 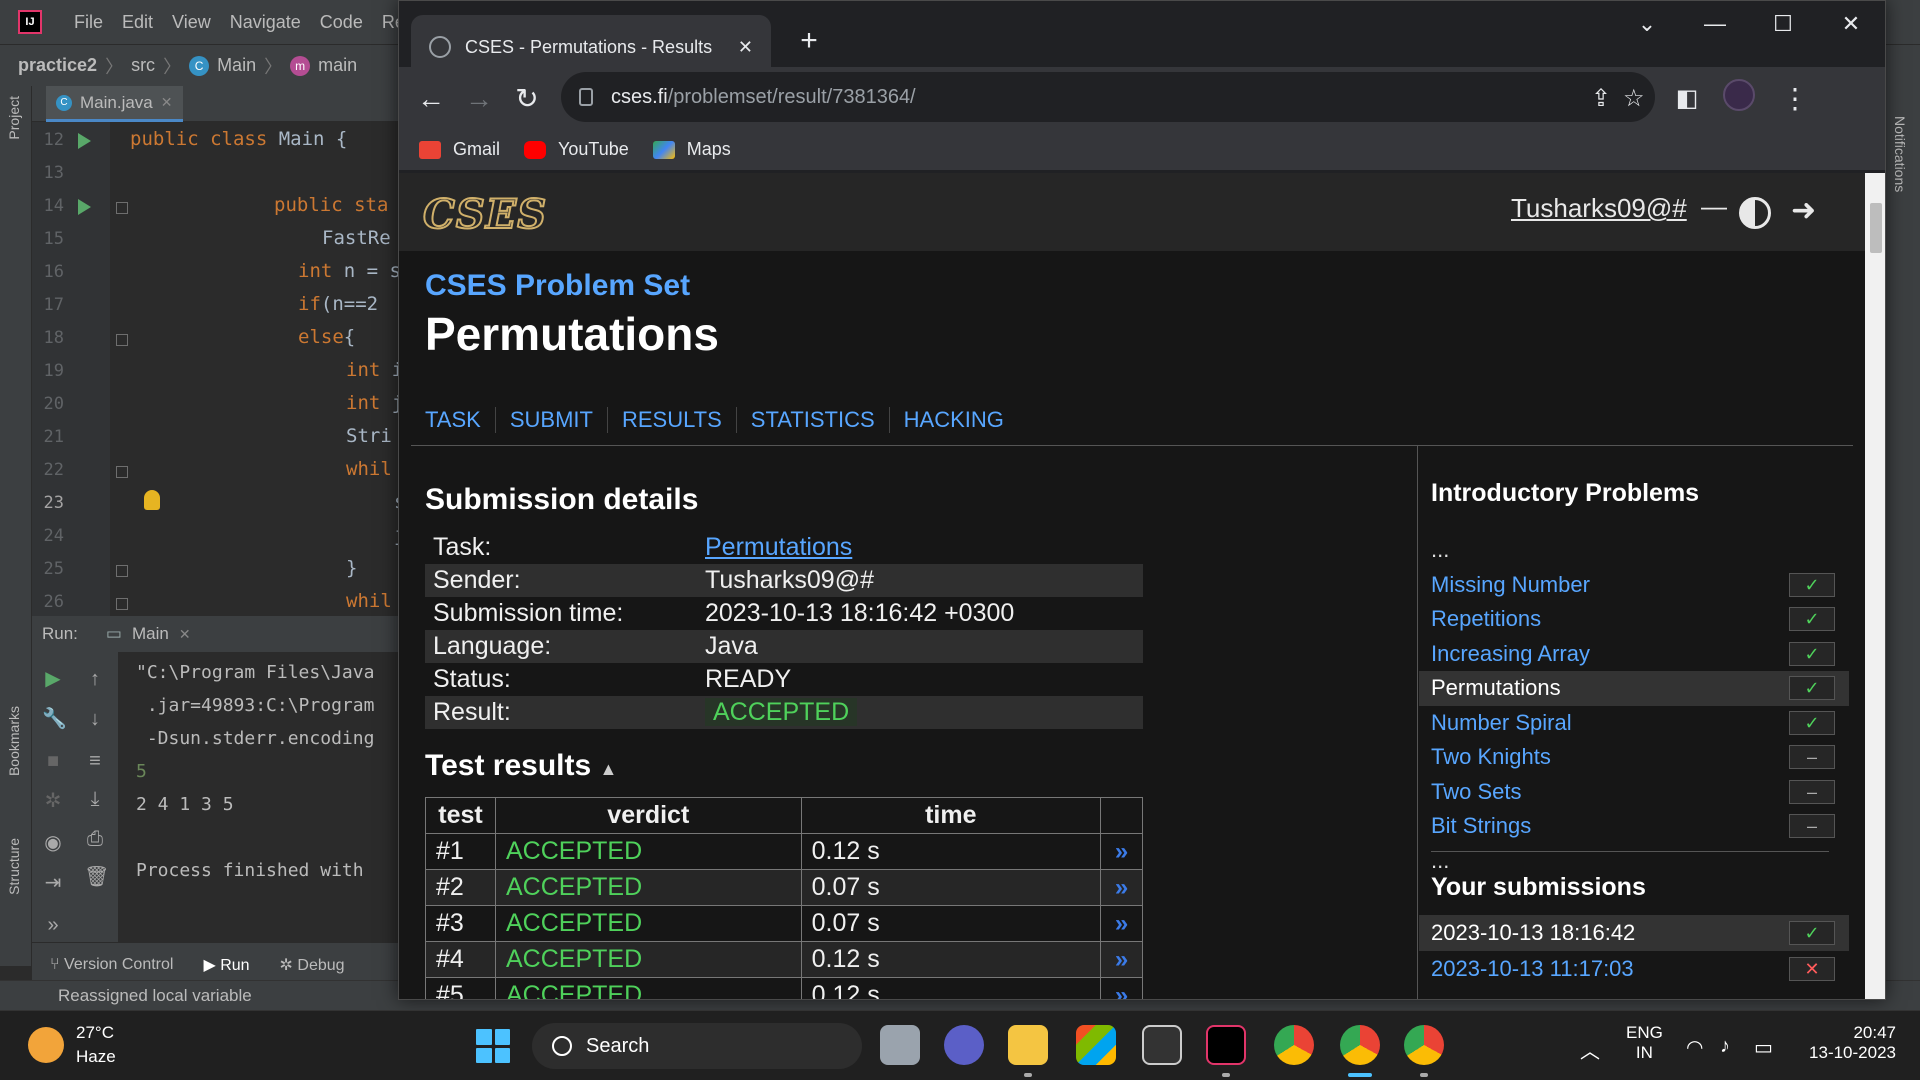 What do you see at coordinates (493, 1046) in the screenshot?
I see `start-button` at bounding box center [493, 1046].